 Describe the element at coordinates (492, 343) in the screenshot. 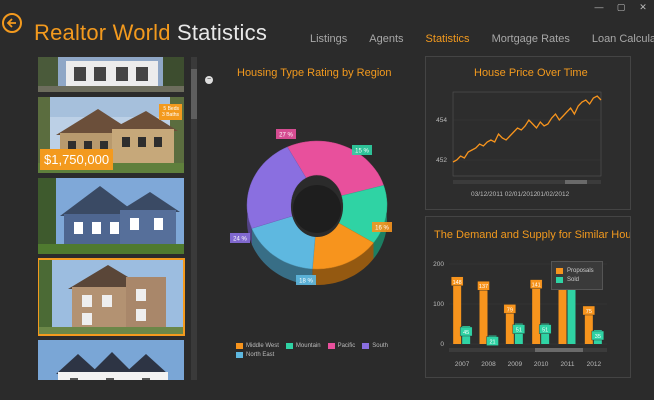

I see `bar-data-label: 21` at that location.